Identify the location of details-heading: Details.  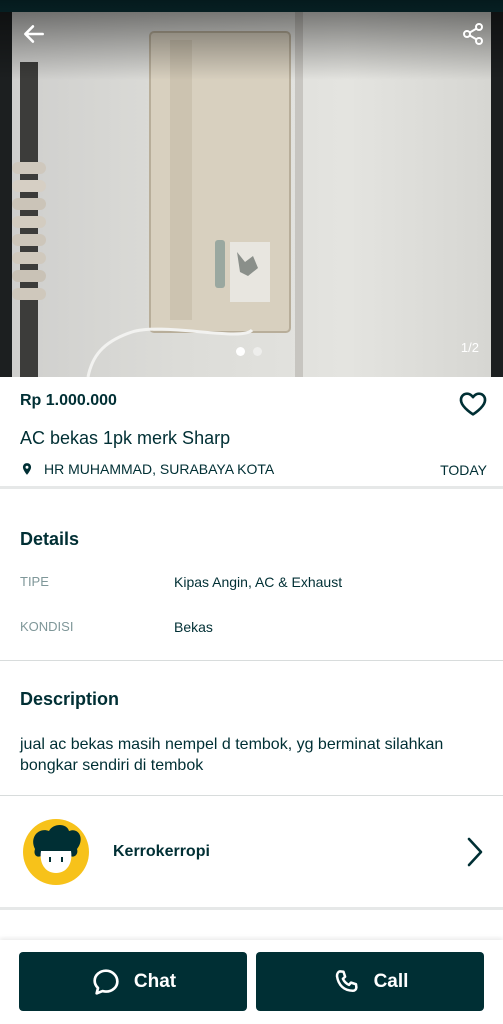
(50, 539).